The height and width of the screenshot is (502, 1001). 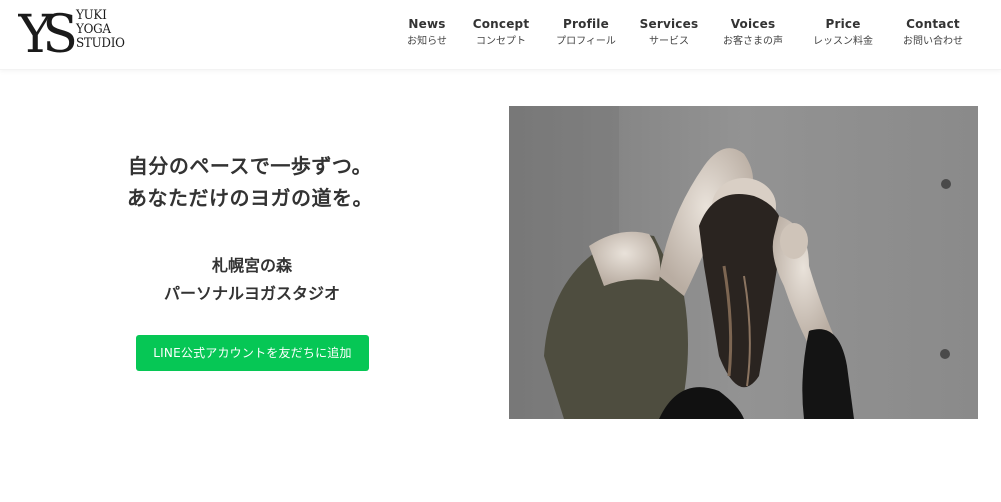 I want to click on nav-label-en: Contact, so click(x=933, y=24).